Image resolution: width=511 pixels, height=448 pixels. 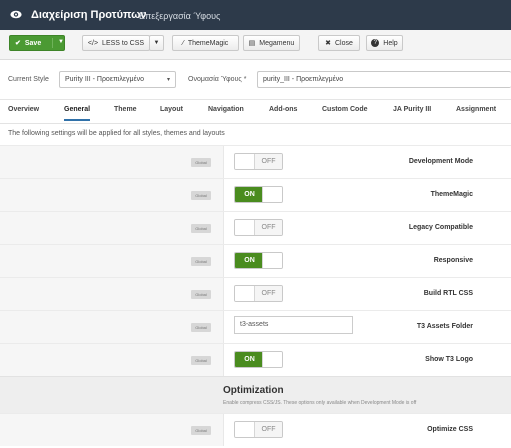 I want to click on setting-row-t3-assets-folder: T3 Assets Folder Global t3-assets, so click(x=255, y=326).